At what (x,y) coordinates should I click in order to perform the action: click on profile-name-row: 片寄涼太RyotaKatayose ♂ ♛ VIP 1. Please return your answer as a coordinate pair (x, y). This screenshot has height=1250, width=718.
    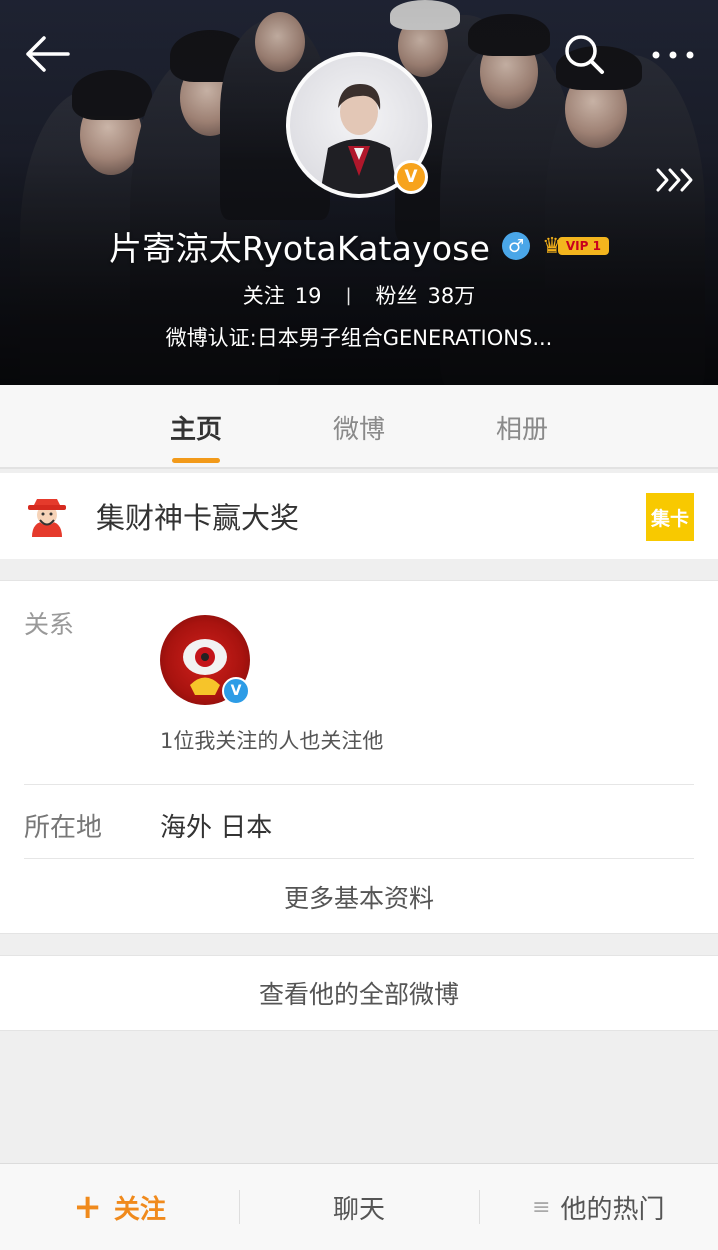
    Looking at the image, I should click on (359, 246).